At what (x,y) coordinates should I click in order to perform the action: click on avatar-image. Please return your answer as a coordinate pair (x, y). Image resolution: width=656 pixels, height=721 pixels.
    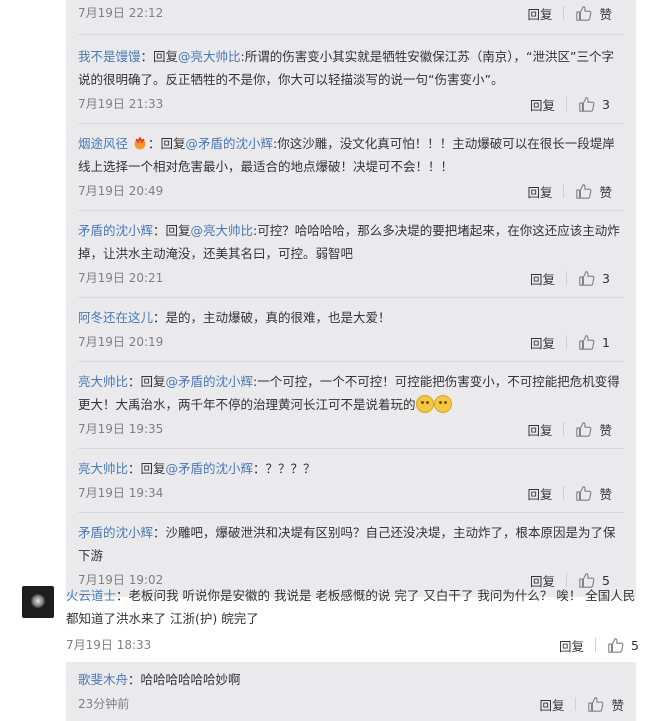
    Looking at the image, I should click on (38, 601).